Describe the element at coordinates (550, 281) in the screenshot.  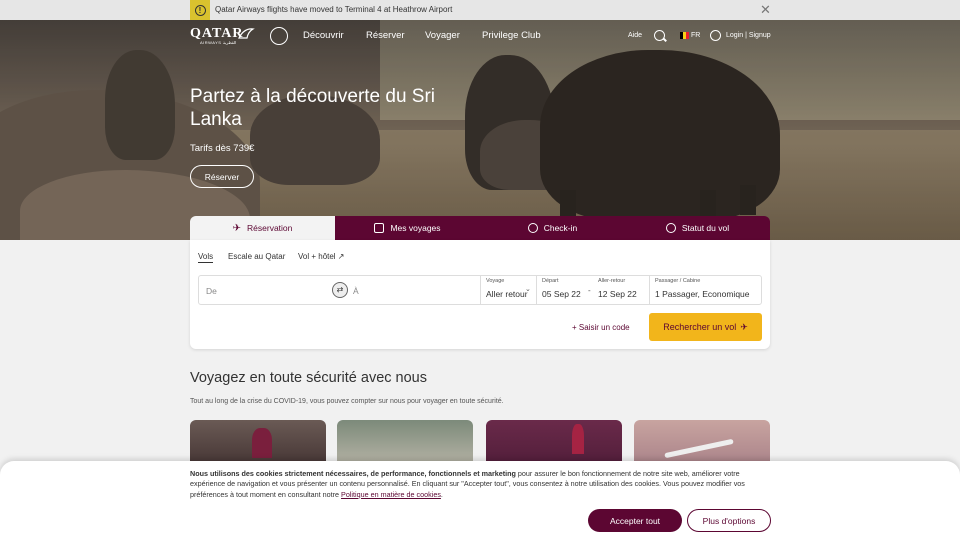
I see `depart-label: Départ` at that location.